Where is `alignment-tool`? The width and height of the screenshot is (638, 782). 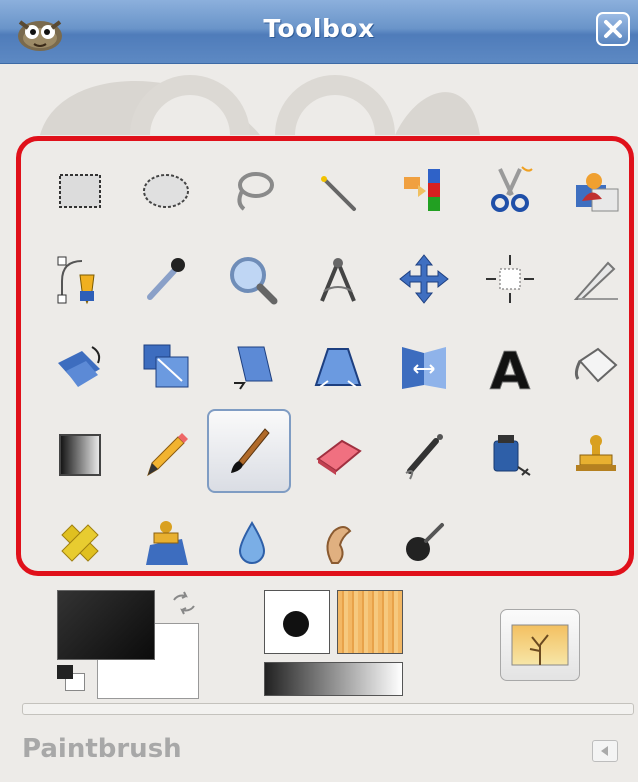
alignment-tool is located at coordinates (510, 279).